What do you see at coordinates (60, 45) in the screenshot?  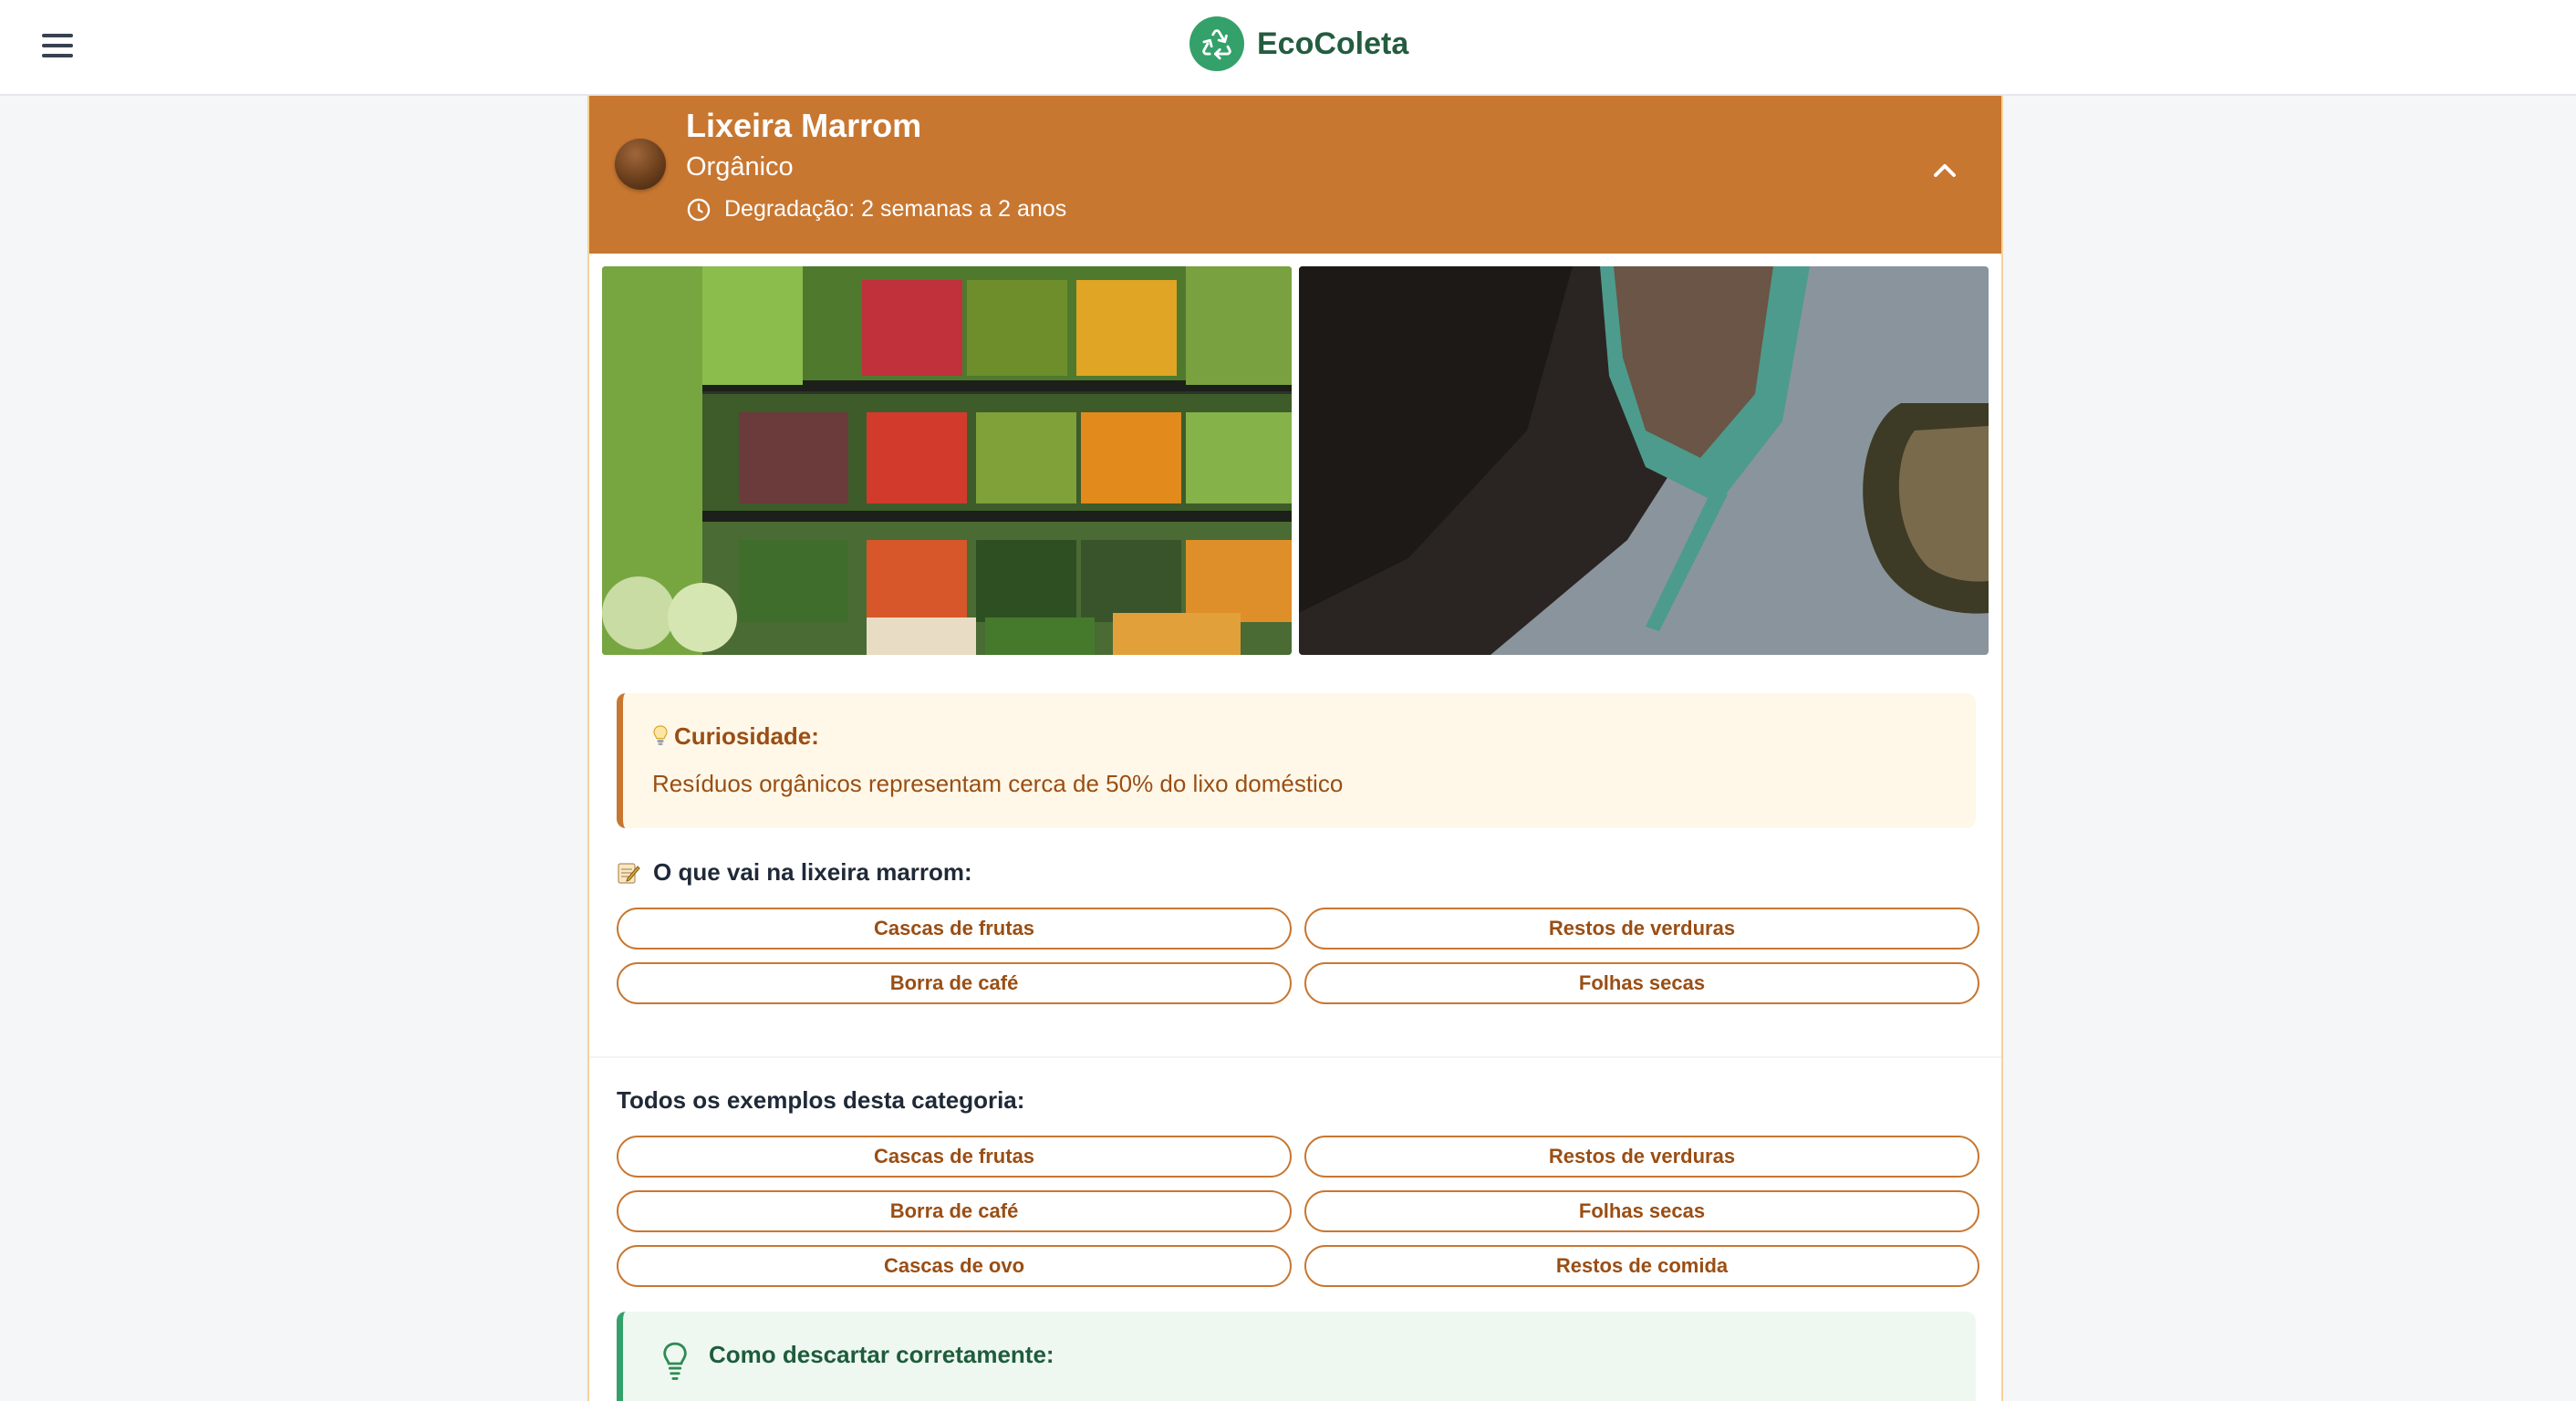 I see `menu-icon` at bounding box center [60, 45].